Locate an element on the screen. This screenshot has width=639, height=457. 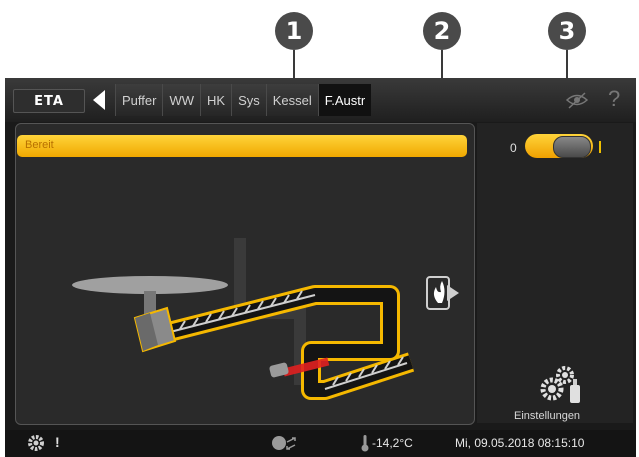
top-nav-bar: ETA Puffer WW HK Sys Kessel F.Austr ? is located at coordinates (320, 100).